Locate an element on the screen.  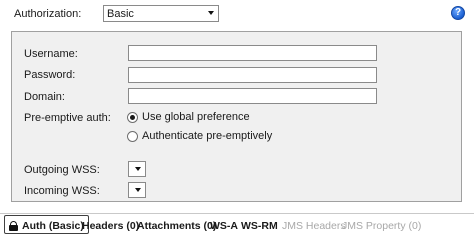
username-field is located at coordinates (252, 53).